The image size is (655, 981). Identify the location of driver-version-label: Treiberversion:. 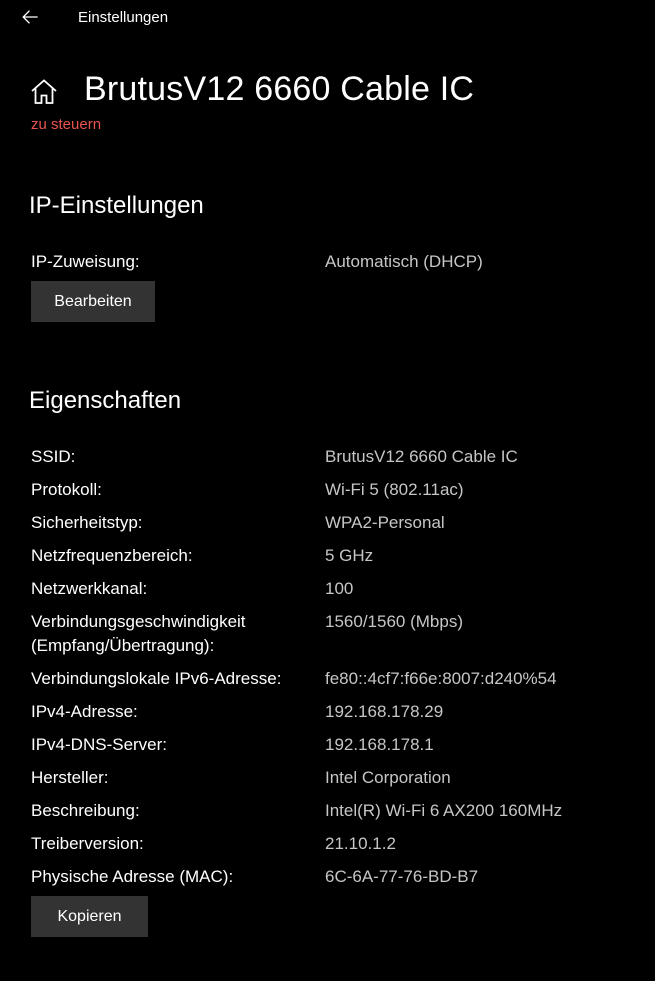
(87, 843).